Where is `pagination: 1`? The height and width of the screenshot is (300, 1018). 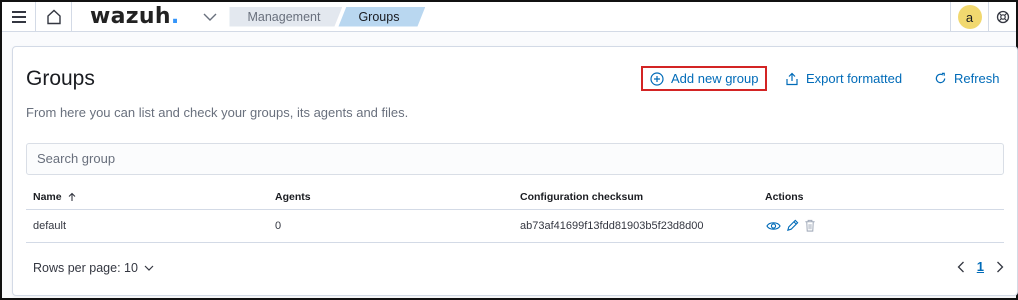
pagination: 1 is located at coordinates (980, 266).